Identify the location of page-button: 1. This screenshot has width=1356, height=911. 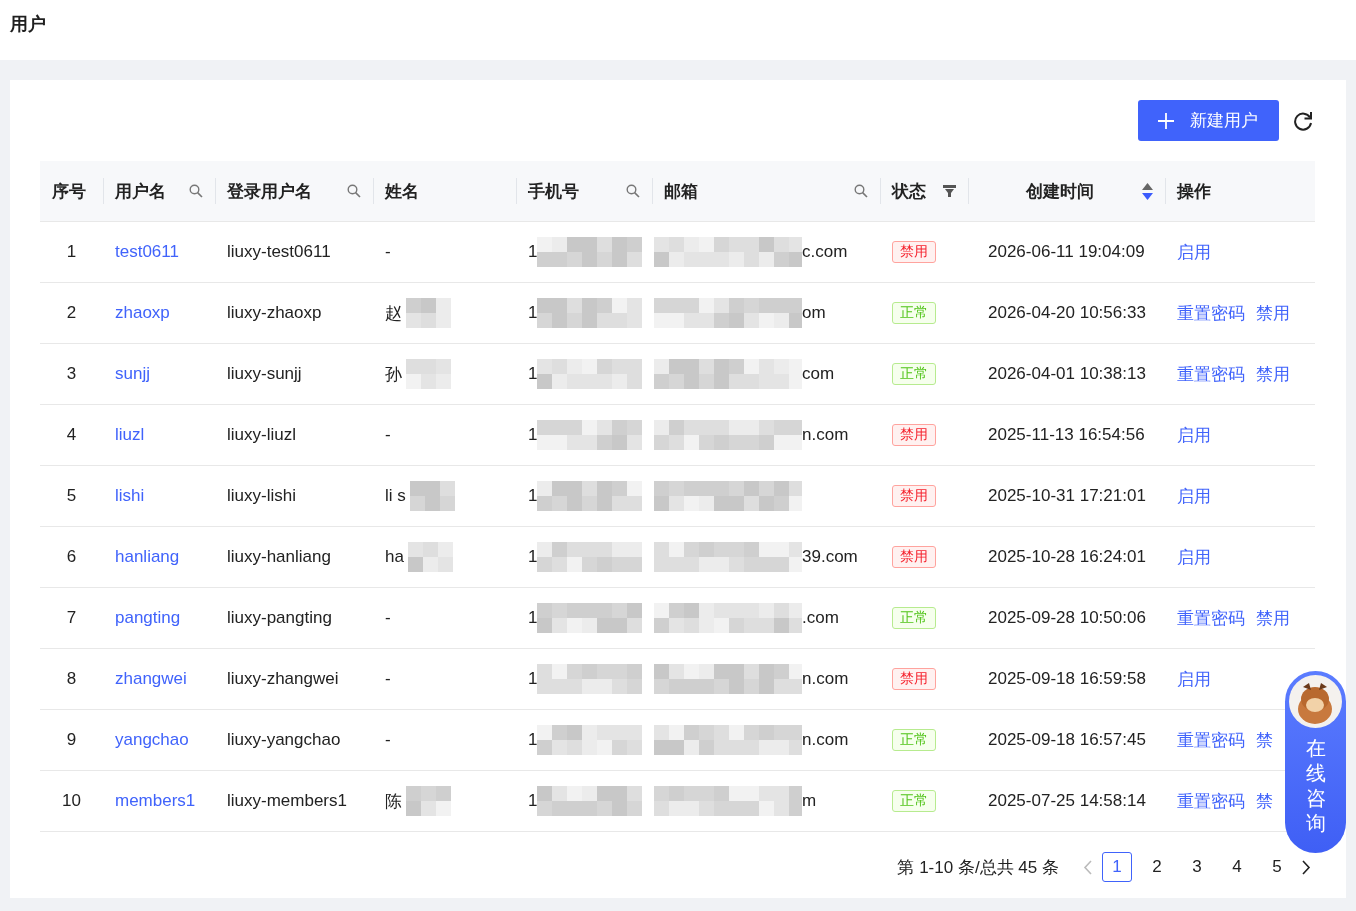
(1117, 867).